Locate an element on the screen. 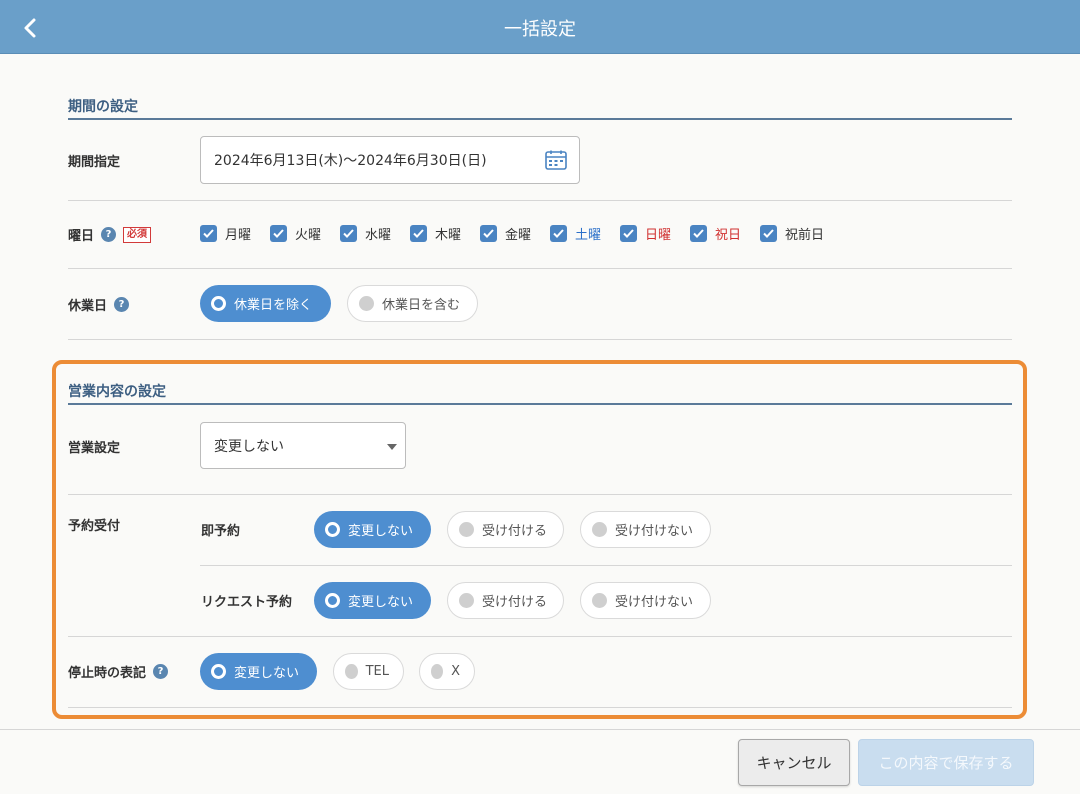  business-setting-value: 変更しない is located at coordinates (249, 446).